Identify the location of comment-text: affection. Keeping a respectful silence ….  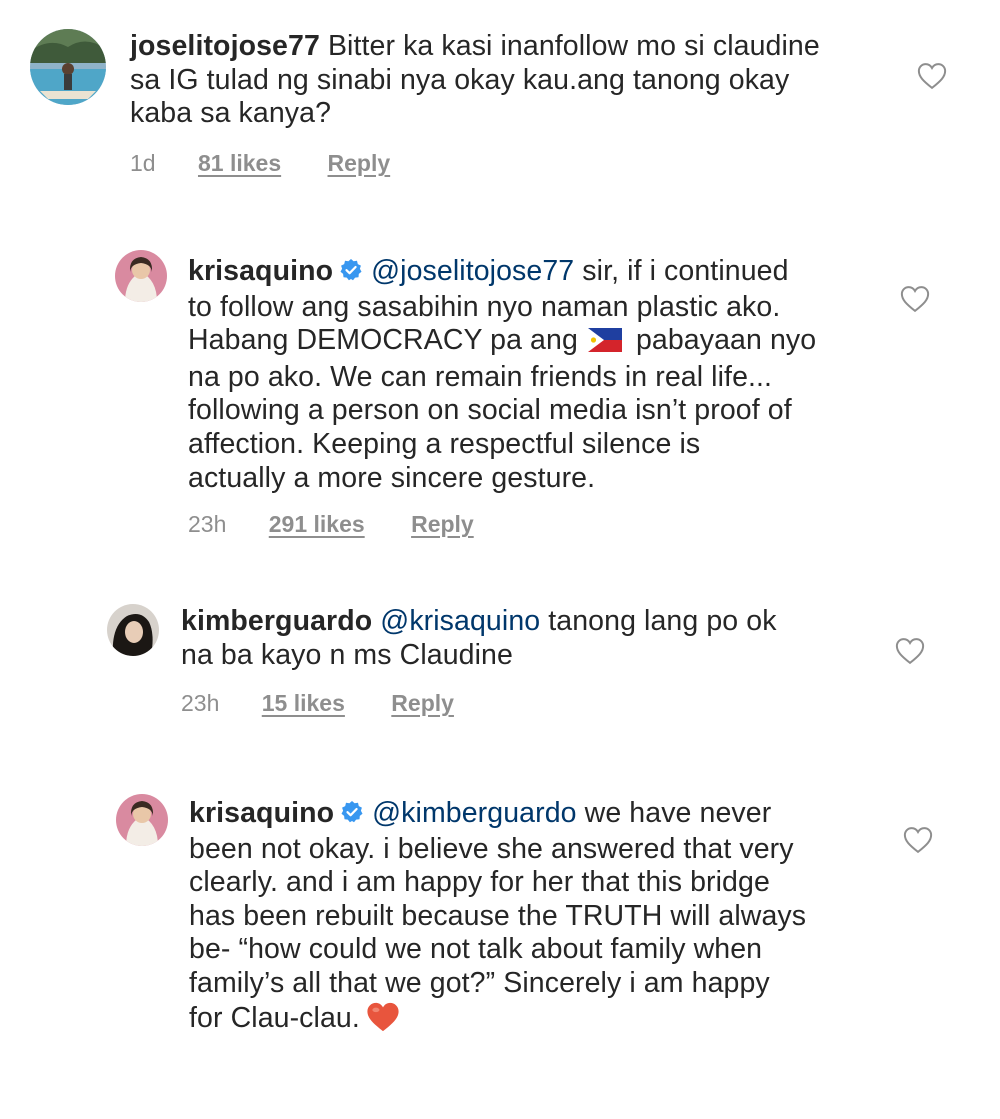
(444, 443).